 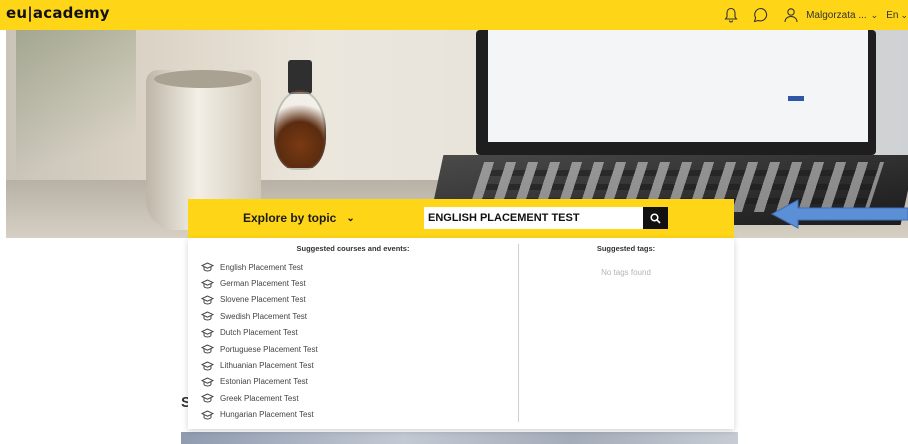 What do you see at coordinates (454, 15) in the screenshot?
I see `top-bar: eu|academy Malgorzata ... ⌄ En ⌄` at bounding box center [454, 15].